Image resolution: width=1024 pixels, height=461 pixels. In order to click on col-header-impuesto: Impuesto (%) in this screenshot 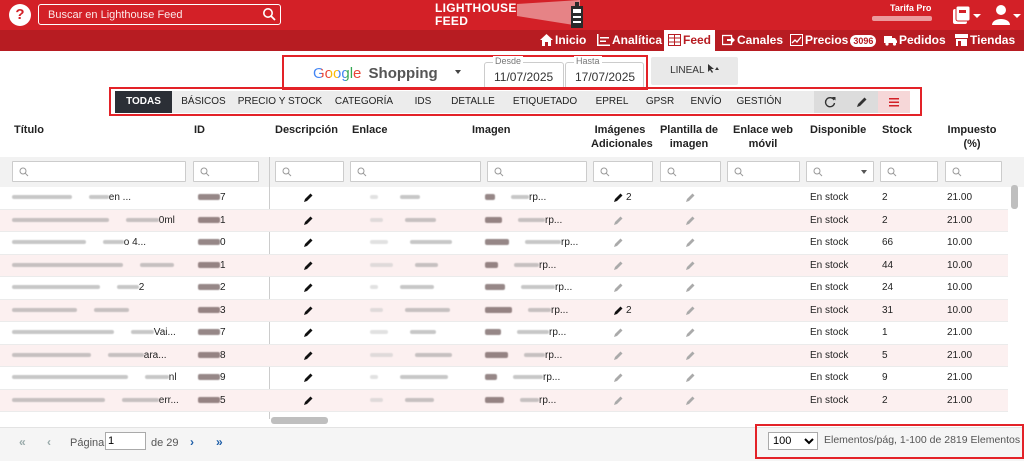, I will do `click(972, 137)`.